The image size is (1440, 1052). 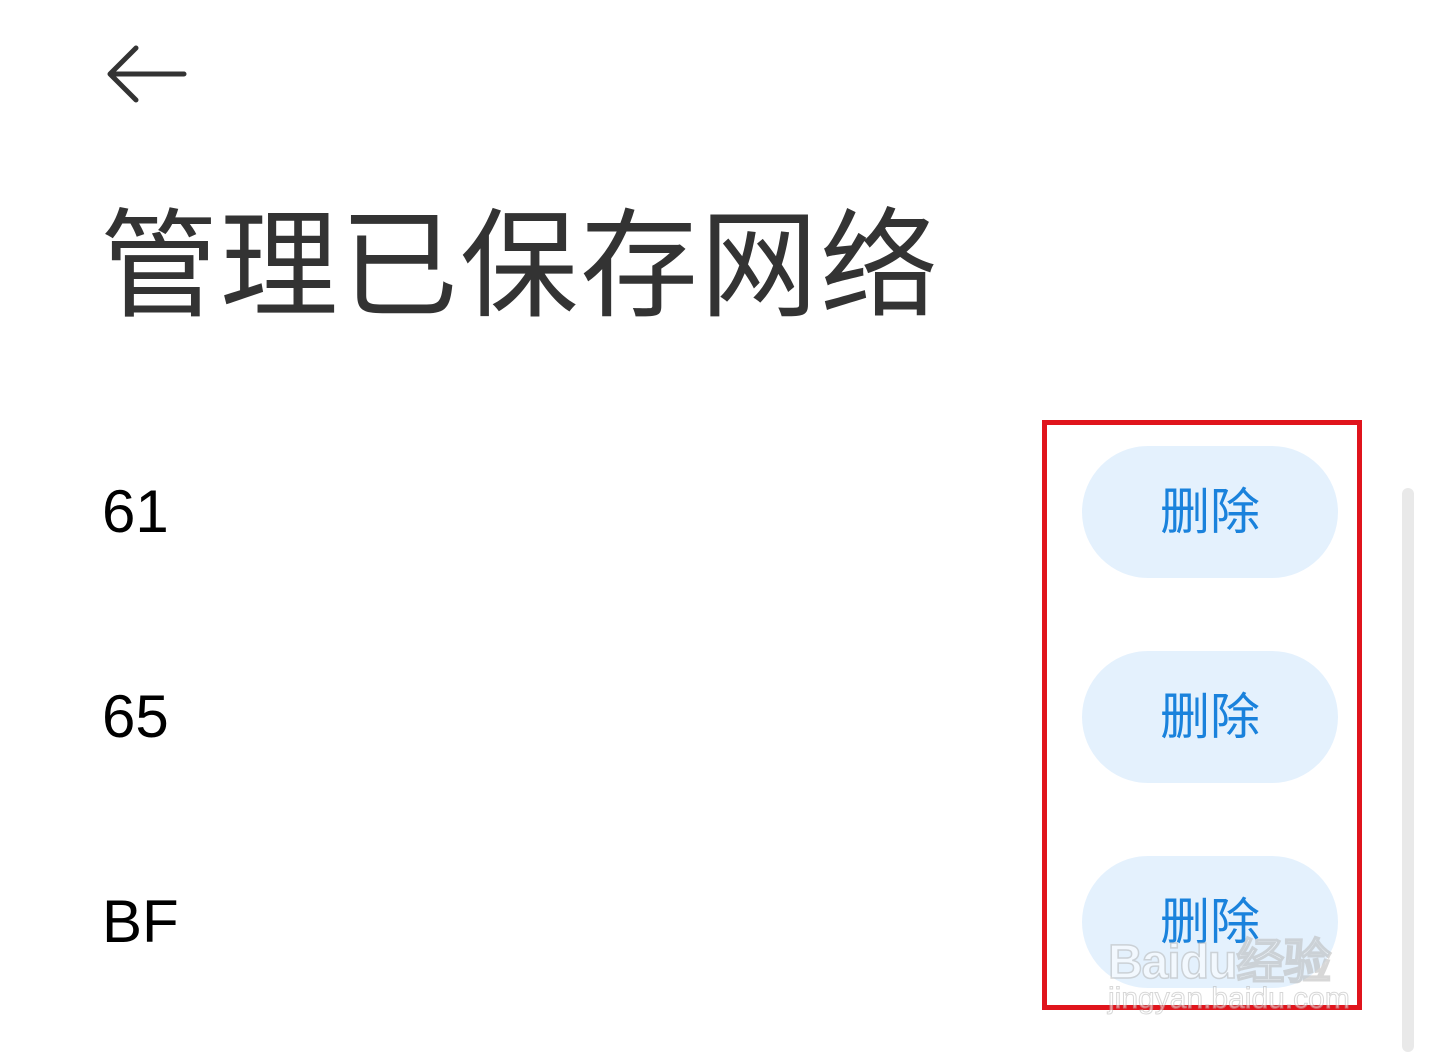 I want to click on network-name: 61, so click(x=135, y=511).